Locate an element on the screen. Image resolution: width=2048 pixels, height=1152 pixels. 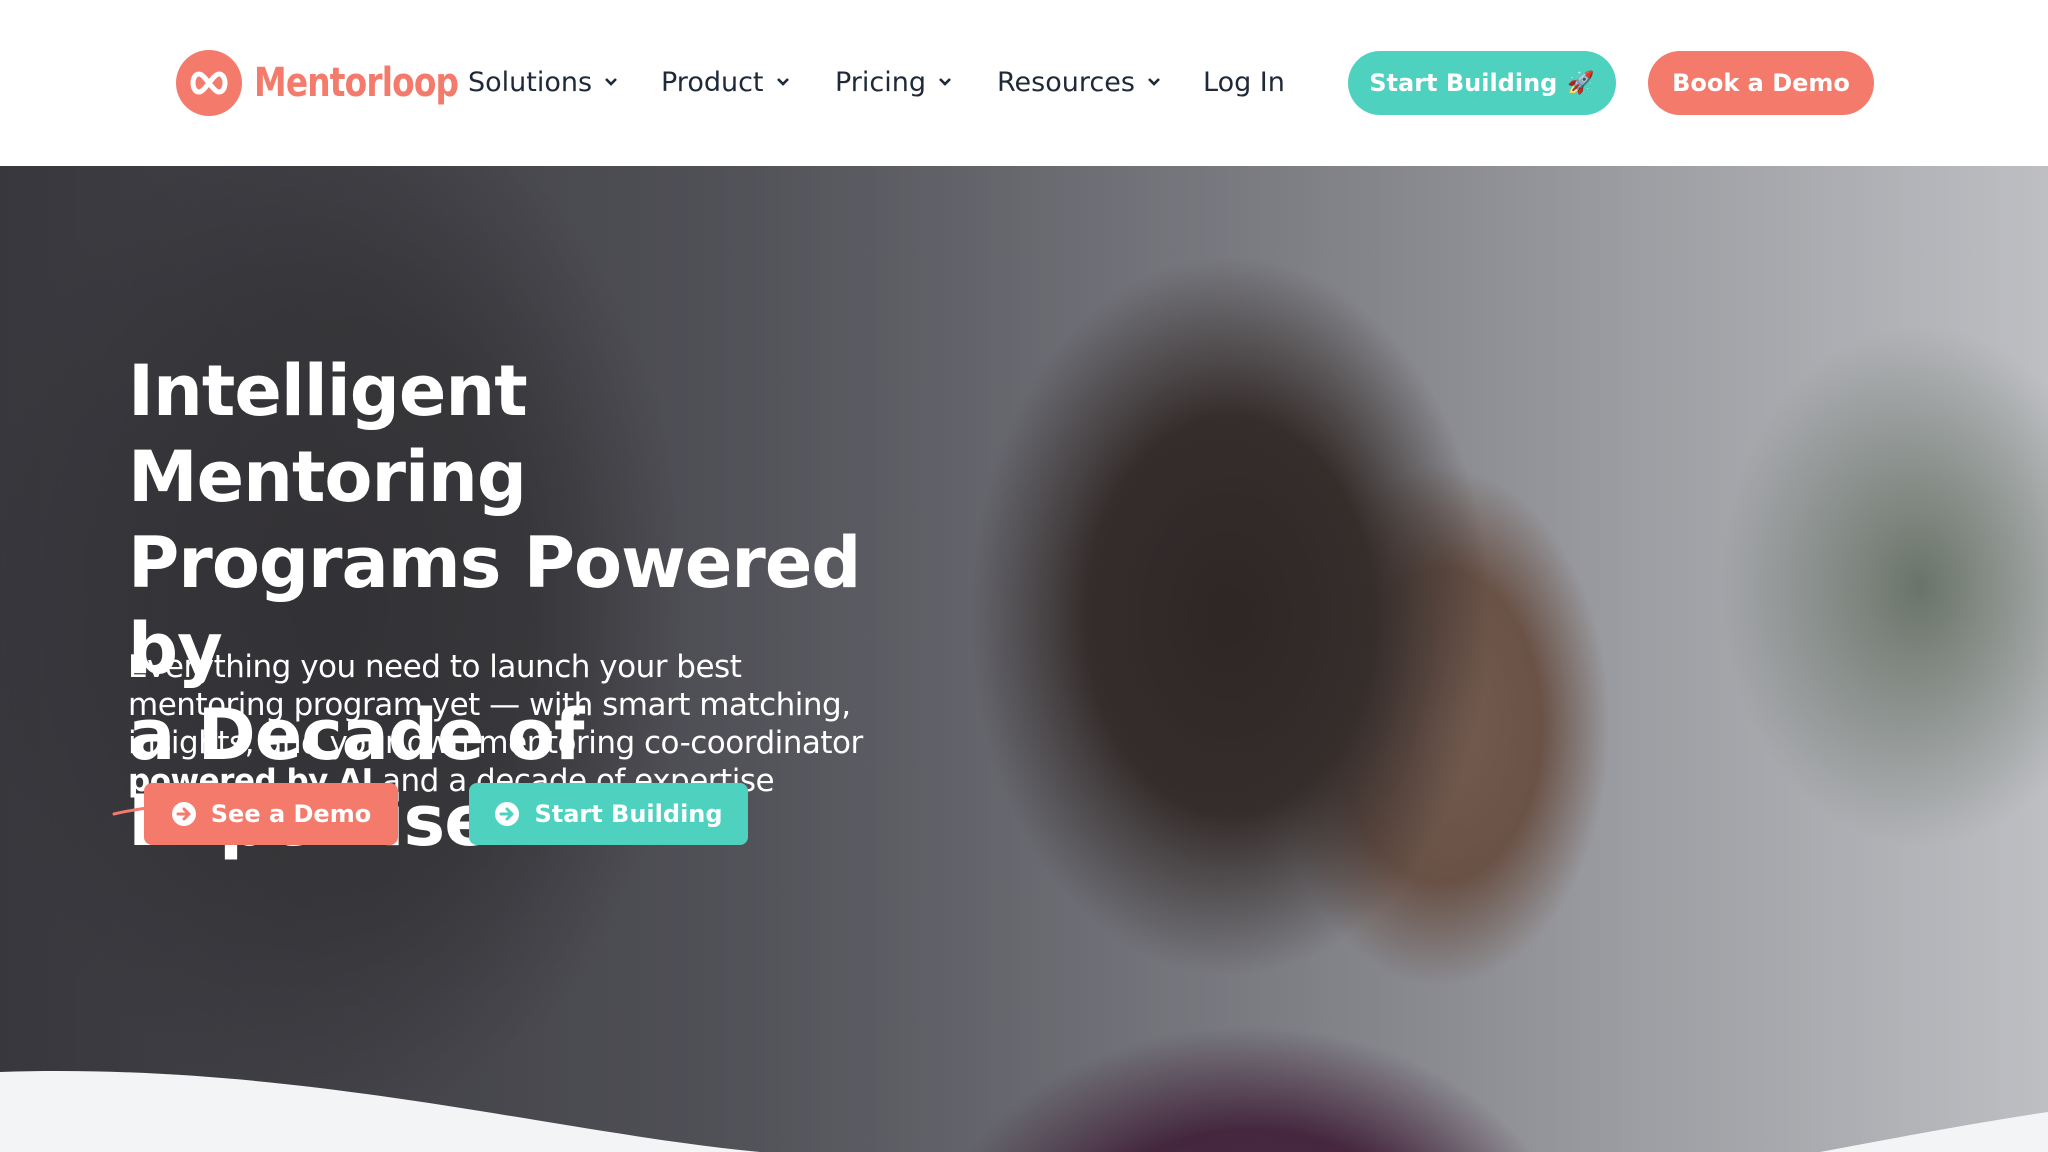
hero-title-line: Intelligent Mentoring is located at coordinates (328, 434).